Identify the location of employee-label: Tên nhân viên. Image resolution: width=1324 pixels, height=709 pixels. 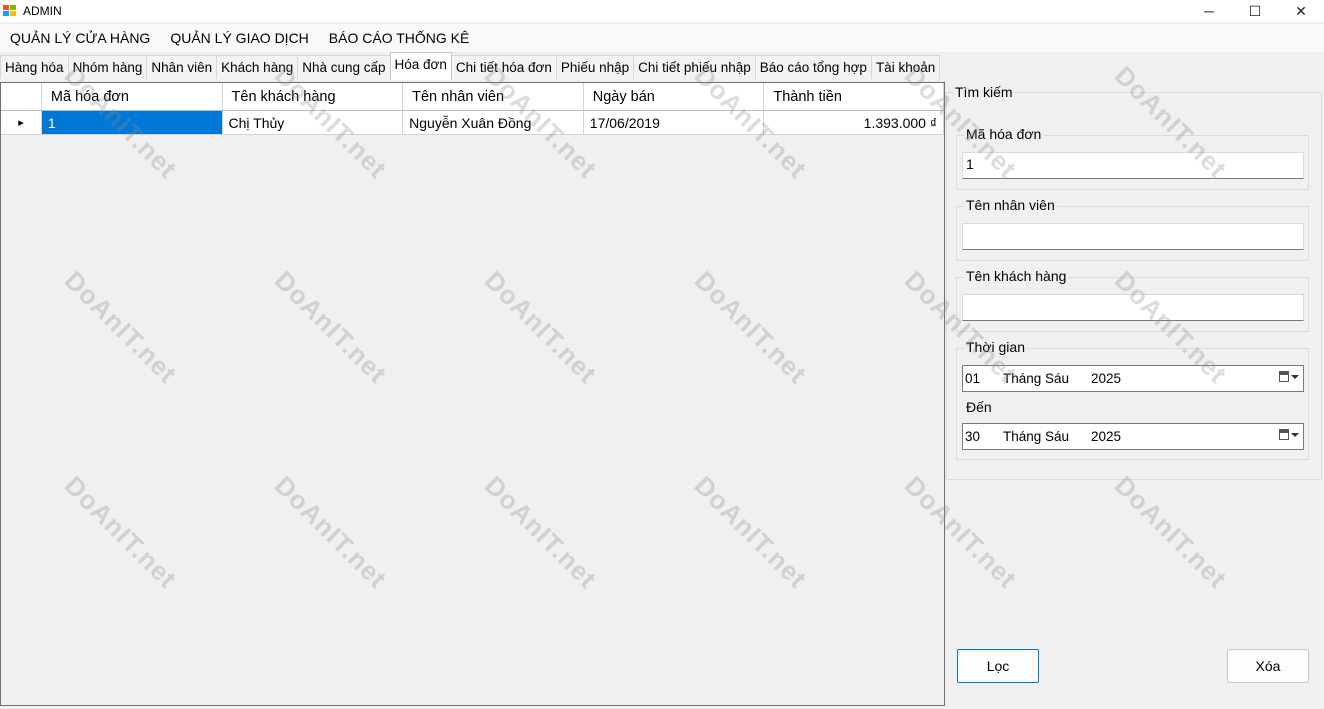
(1010, 205).